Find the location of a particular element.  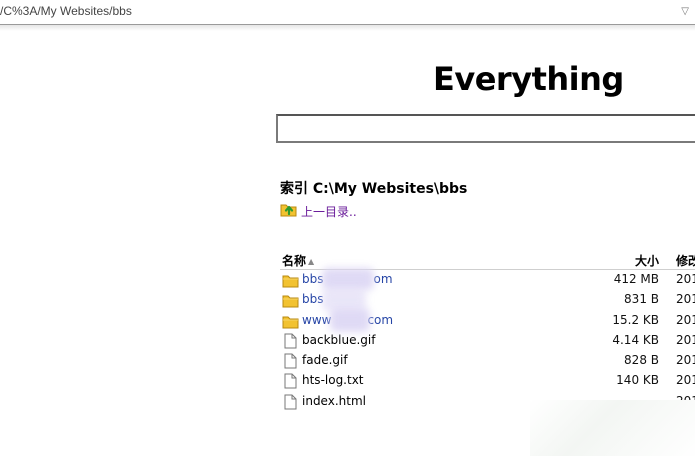

column-header-name-label: 名称 is located at coordinates (294, 261).